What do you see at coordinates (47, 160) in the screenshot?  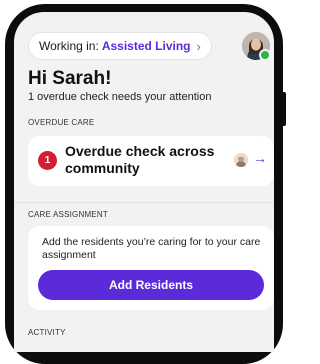 I see `overdue-count-badge: 1` at bounding box center [47, 160].